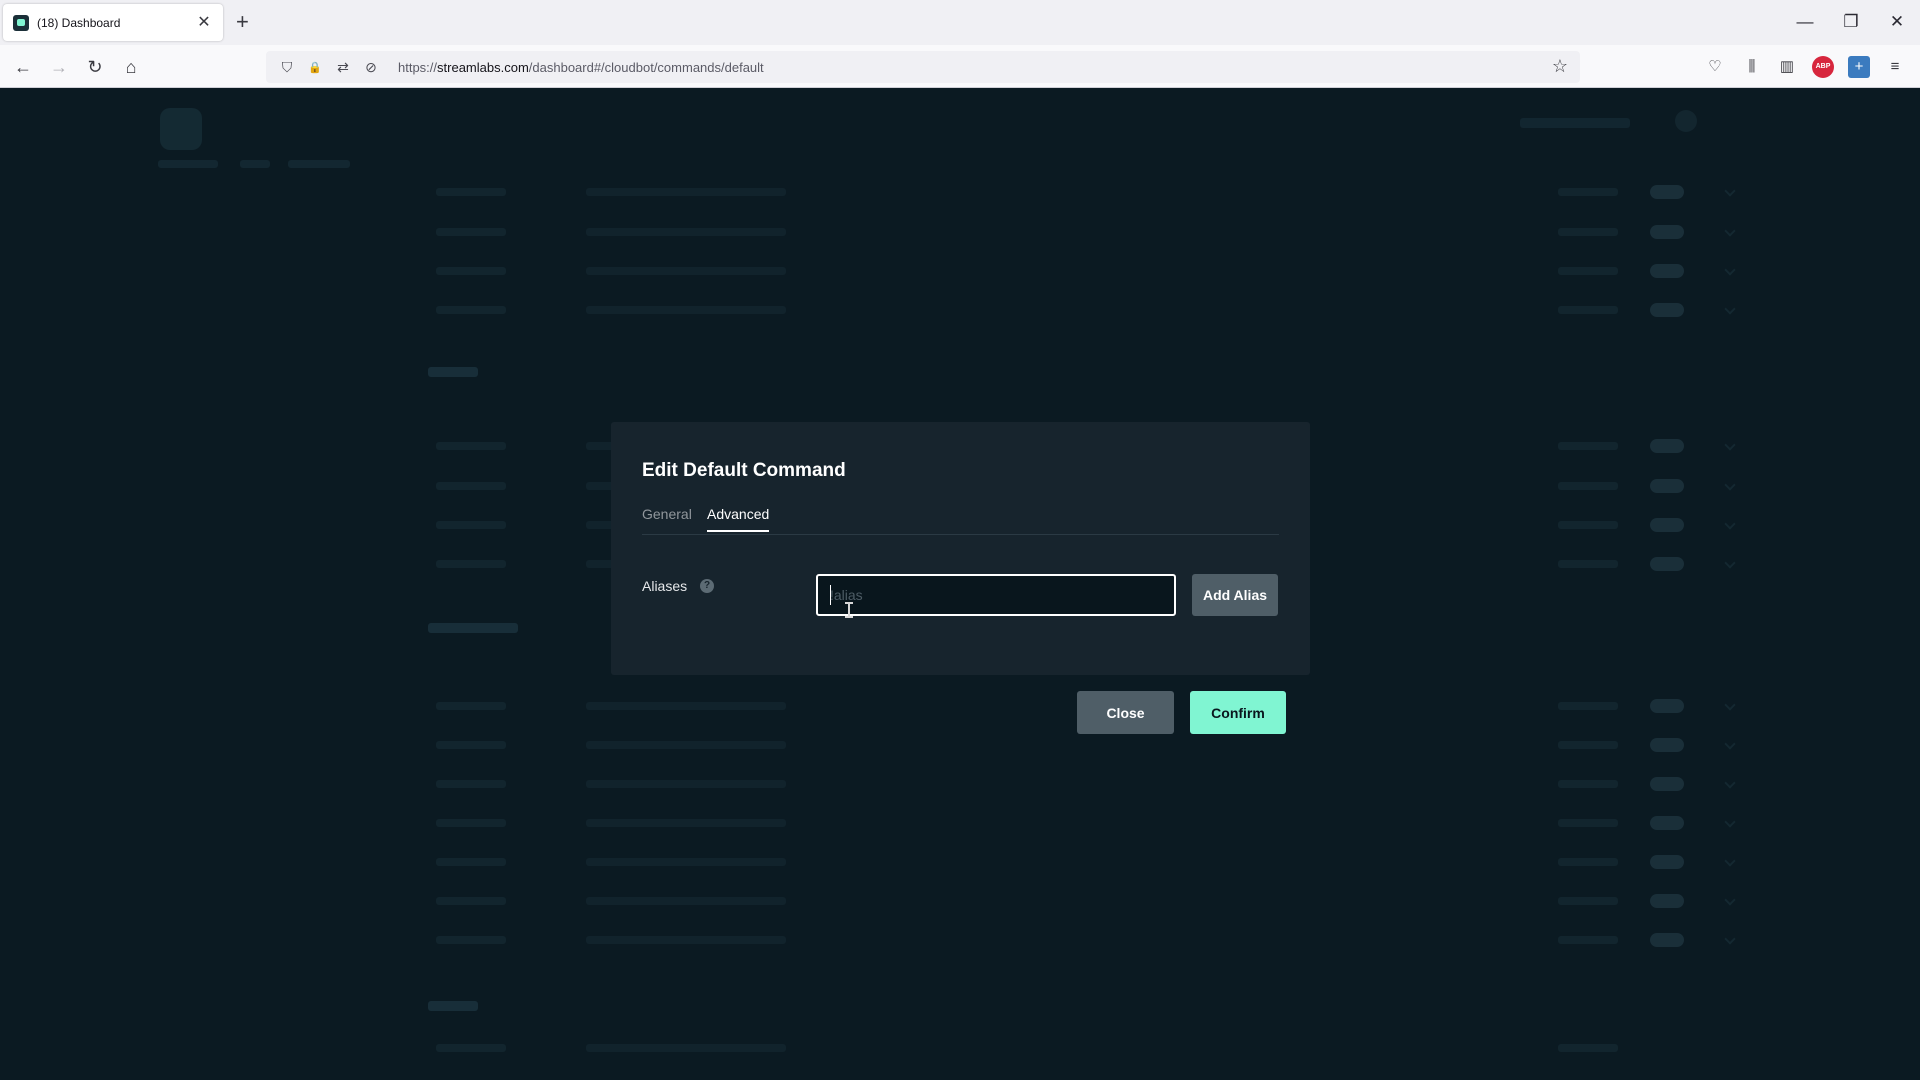  I want to click on tracking-icon: ⊘, so click(371, 67).